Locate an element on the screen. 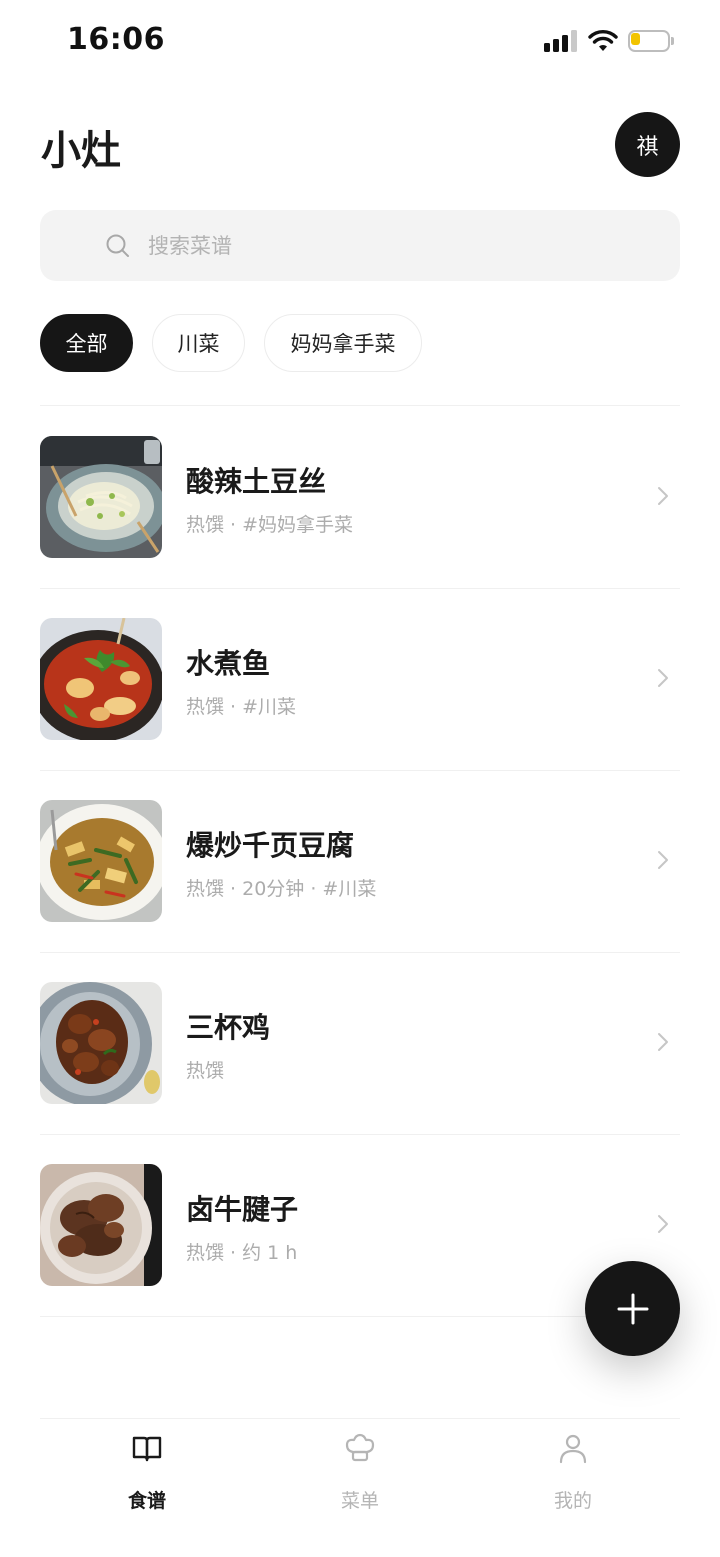 Image resolution: width=720 pixels, height=1557 pixels. battery-icon is located at coordinates (651, 41).